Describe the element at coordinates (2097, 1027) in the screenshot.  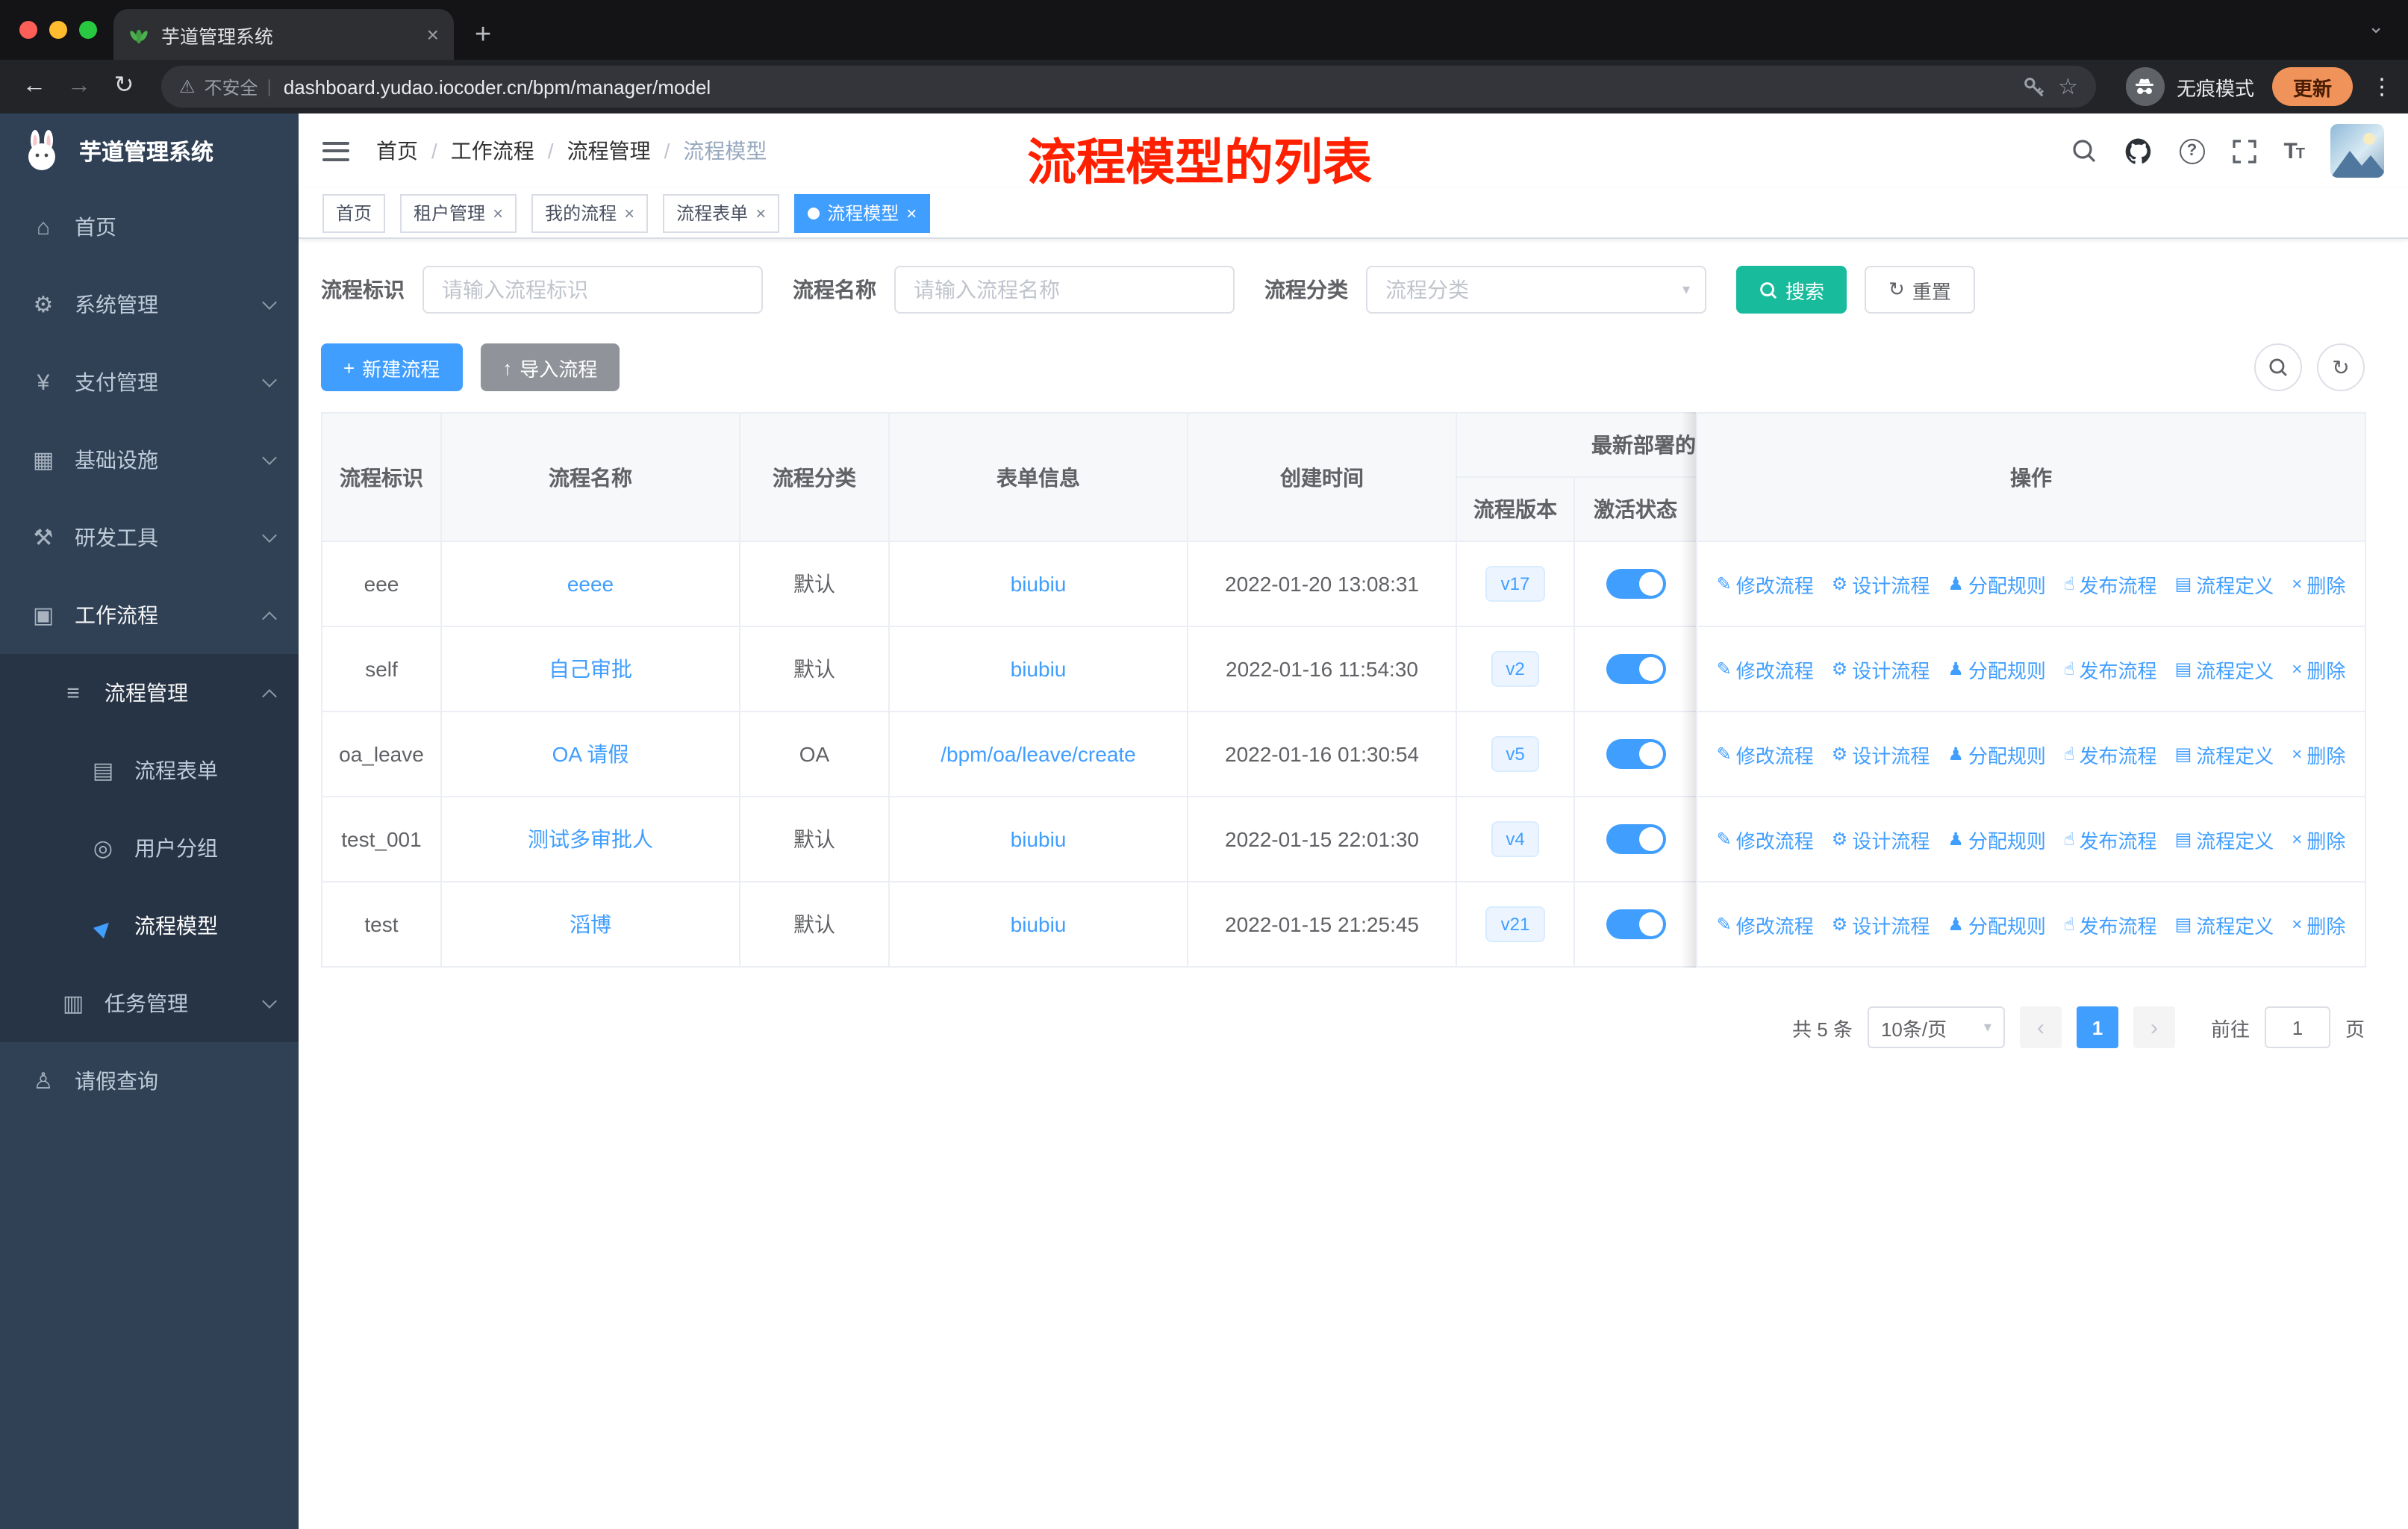
I see `current-page-button: 1` at that location.